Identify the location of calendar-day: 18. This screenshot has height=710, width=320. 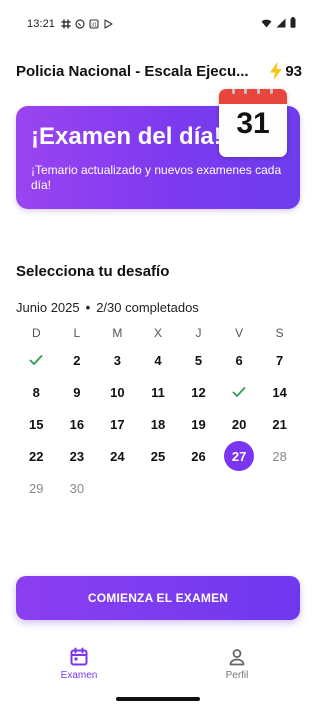
(158, 424).